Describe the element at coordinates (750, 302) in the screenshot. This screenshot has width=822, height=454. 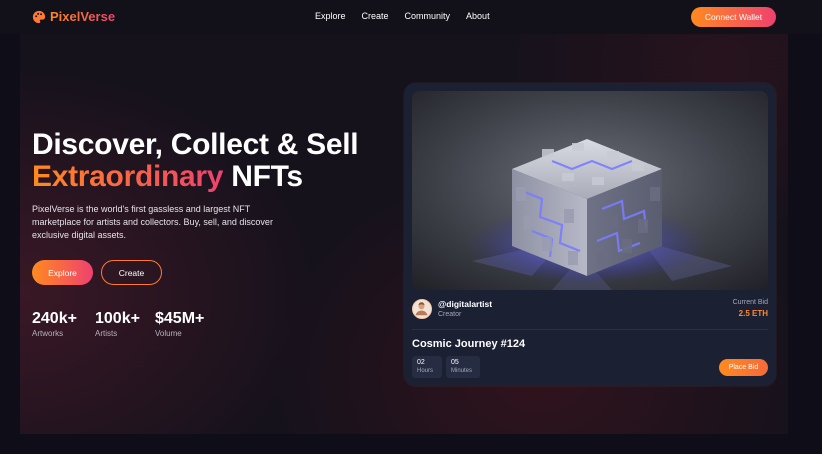
I see `current-bid-label: Current Bid` at that location.